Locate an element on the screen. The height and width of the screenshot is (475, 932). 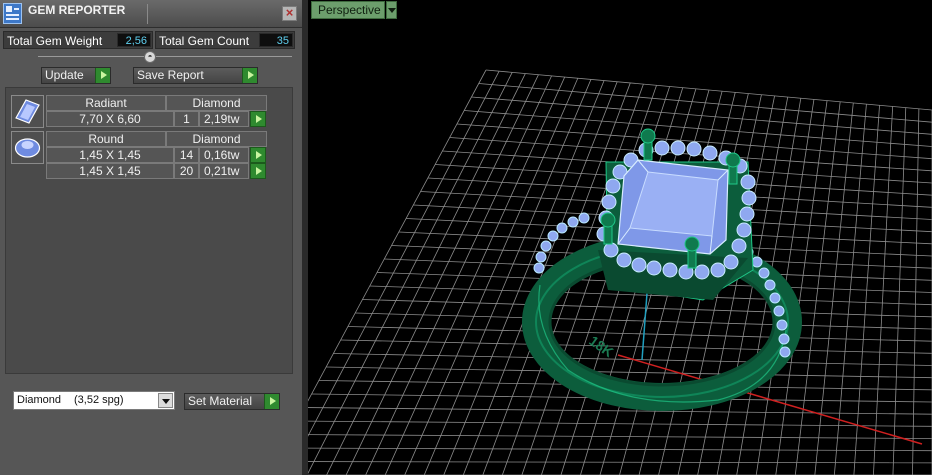
chevron-down-icon is located at coordinates (165, 400).